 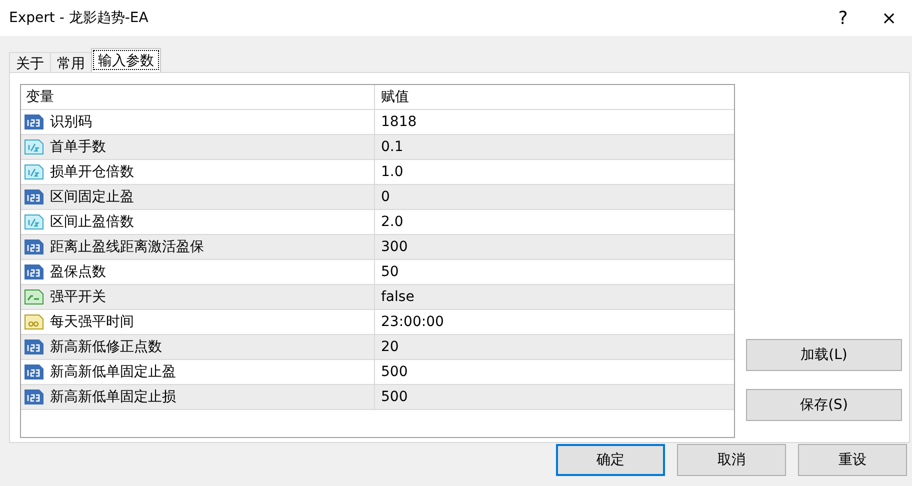 What do you see at coordinates (391, 247) in the screenshot?
I see `parameter-value: 300` at bounding box center [391, 247].